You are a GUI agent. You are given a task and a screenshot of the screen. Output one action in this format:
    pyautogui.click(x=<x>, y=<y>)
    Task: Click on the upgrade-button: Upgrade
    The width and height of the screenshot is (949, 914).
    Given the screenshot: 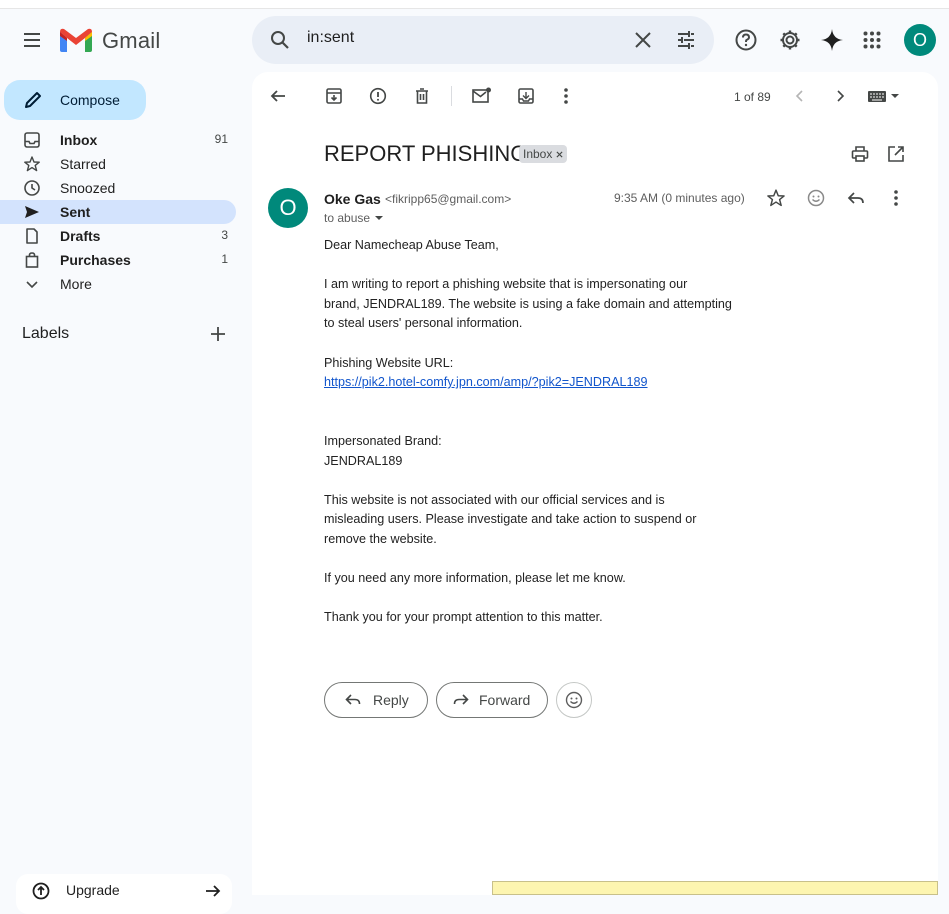 What is the action you would take?
    pyautogui.click(x=124, y=894)
    